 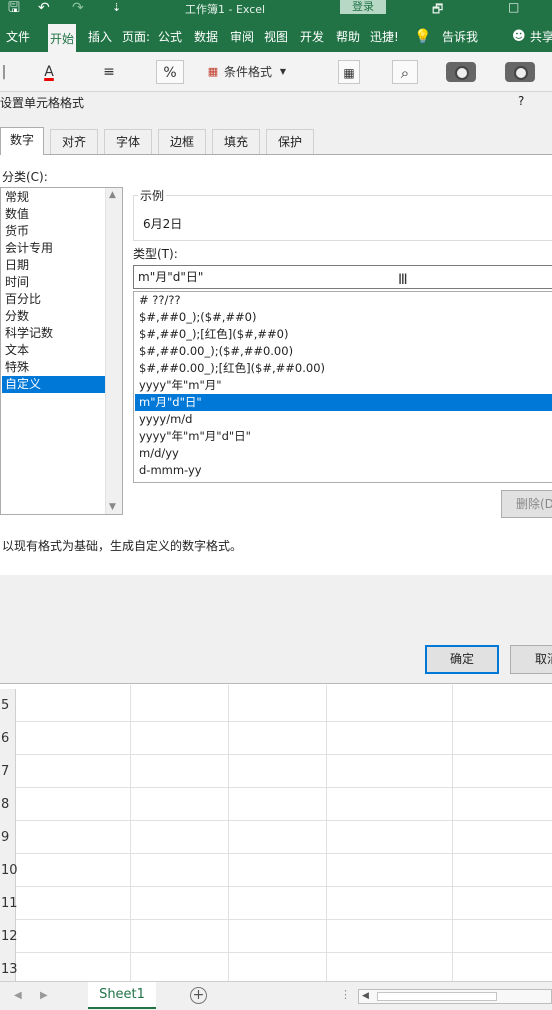 I want to click on tab-number: 数字, so click(x=22, y=141).